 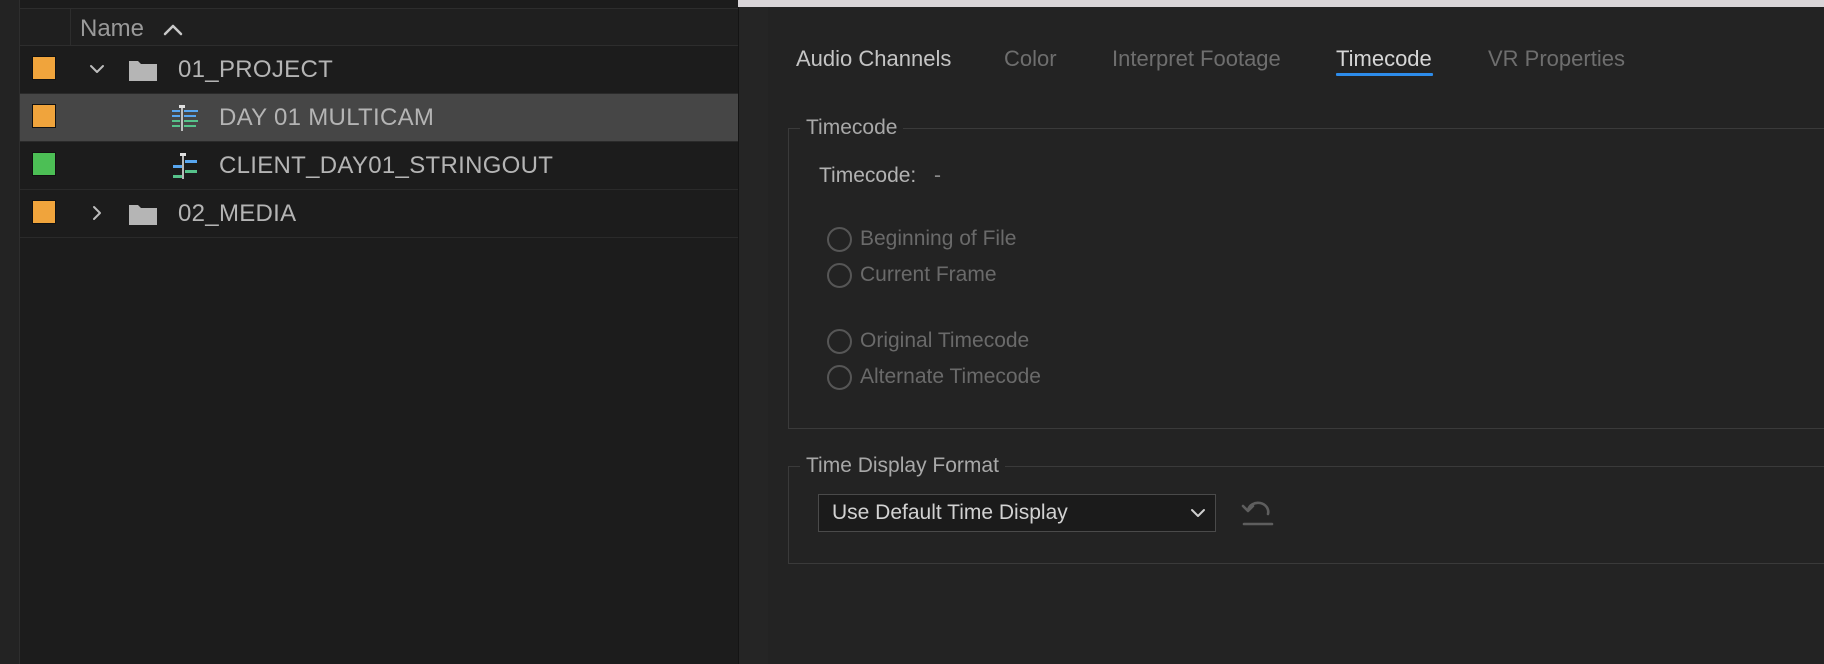 I want to click on multicam-sequence-icon, so click(x=185, y=118).